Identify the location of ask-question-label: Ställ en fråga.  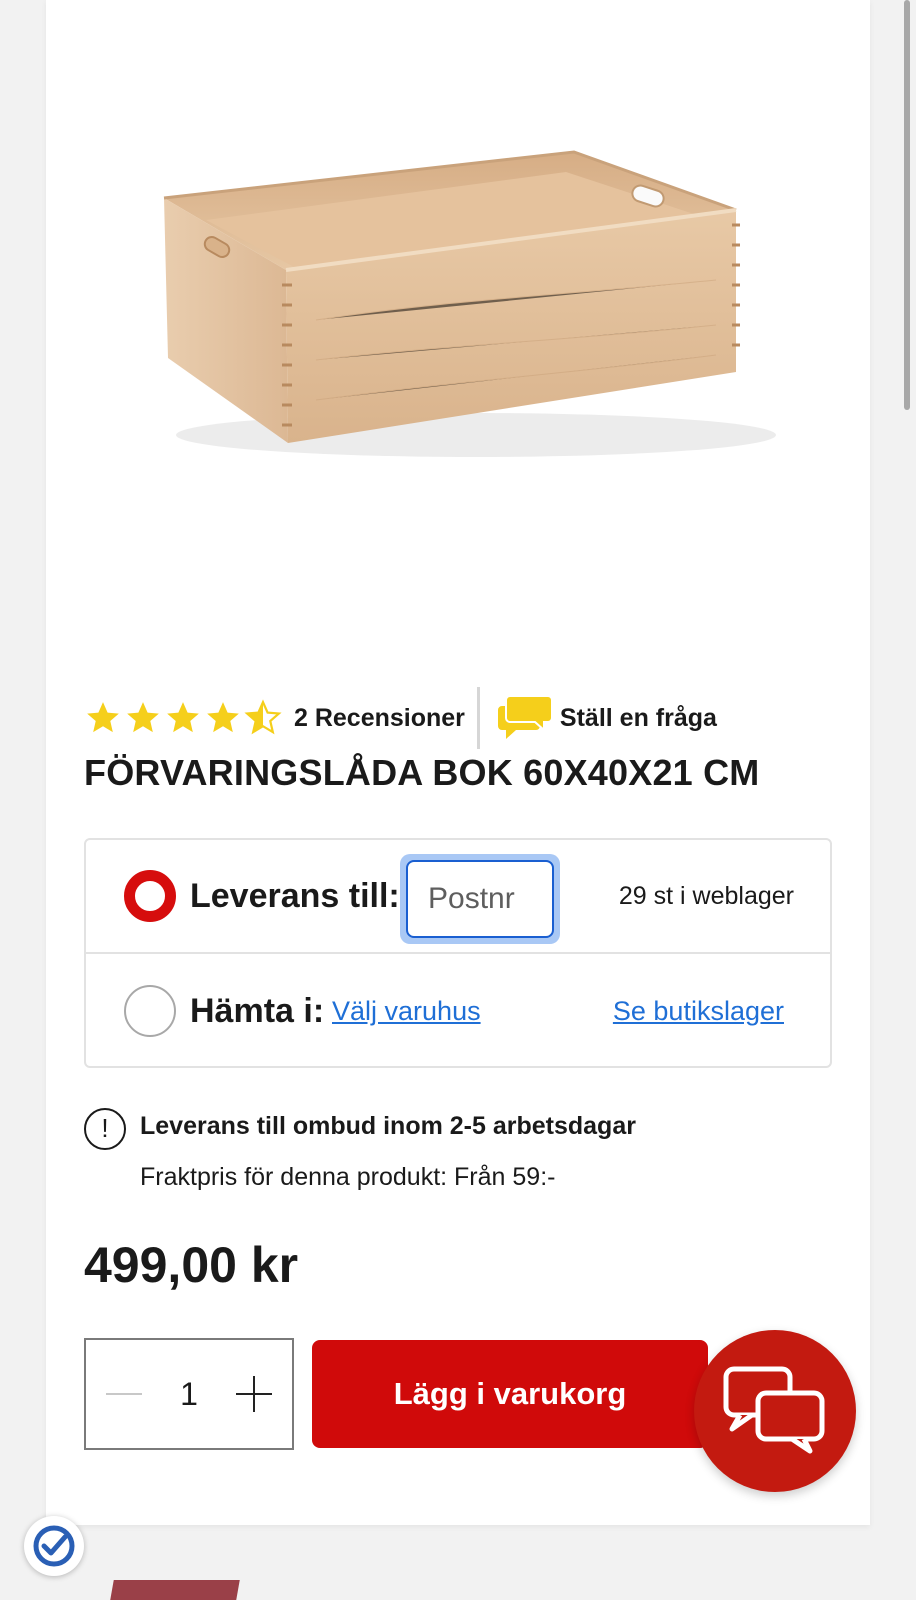
(638, 717).